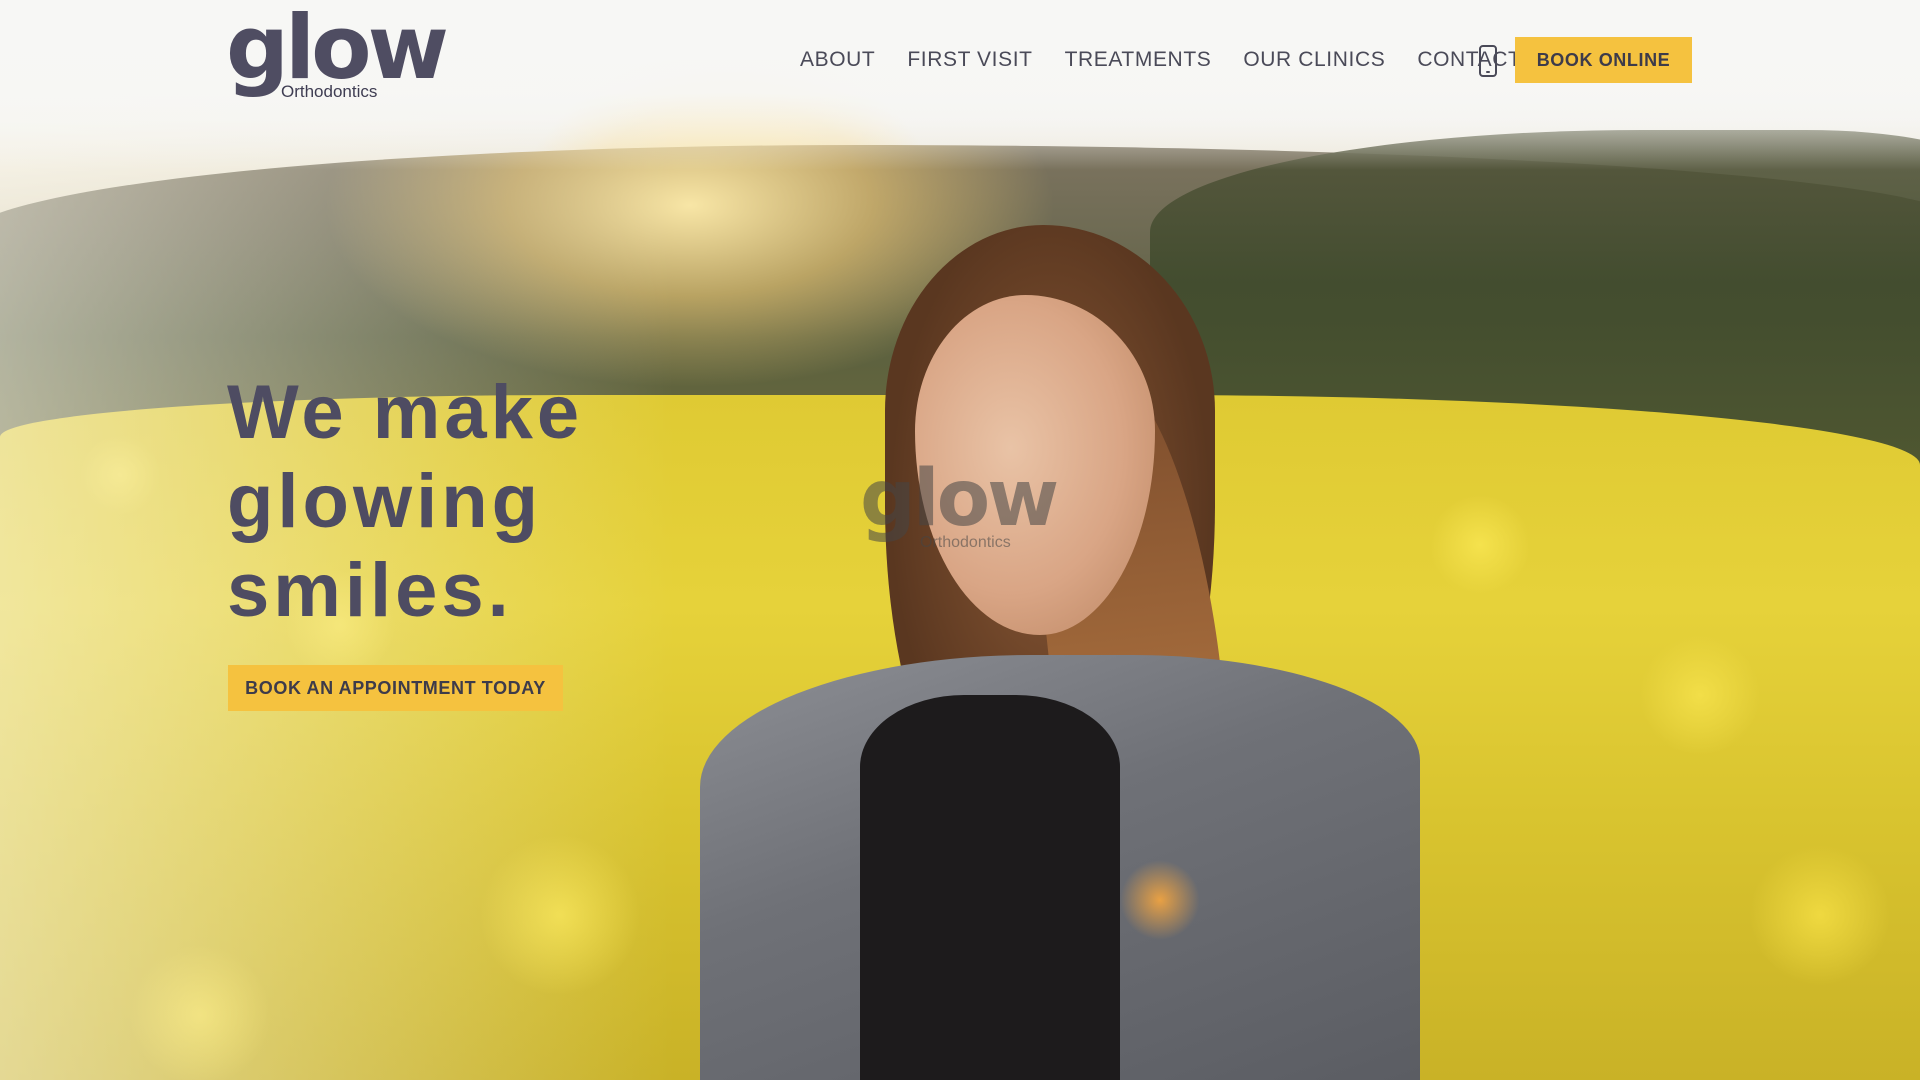 The height and width of the screenshot is (1080, 1920). I want to click on headline-line-1: We make, so click(405, 412).